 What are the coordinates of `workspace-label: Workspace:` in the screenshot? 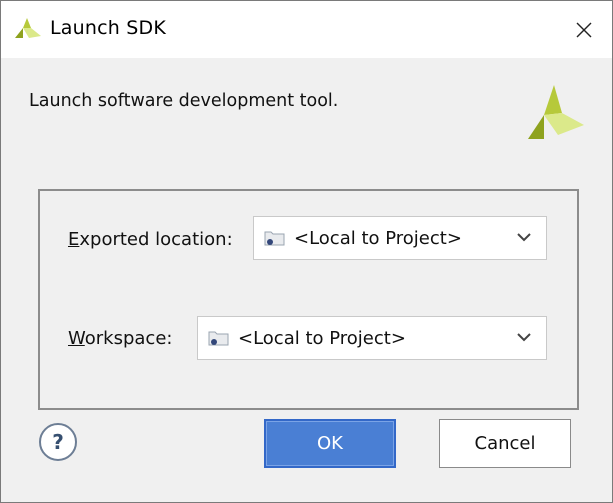 It's located at (120, 338).